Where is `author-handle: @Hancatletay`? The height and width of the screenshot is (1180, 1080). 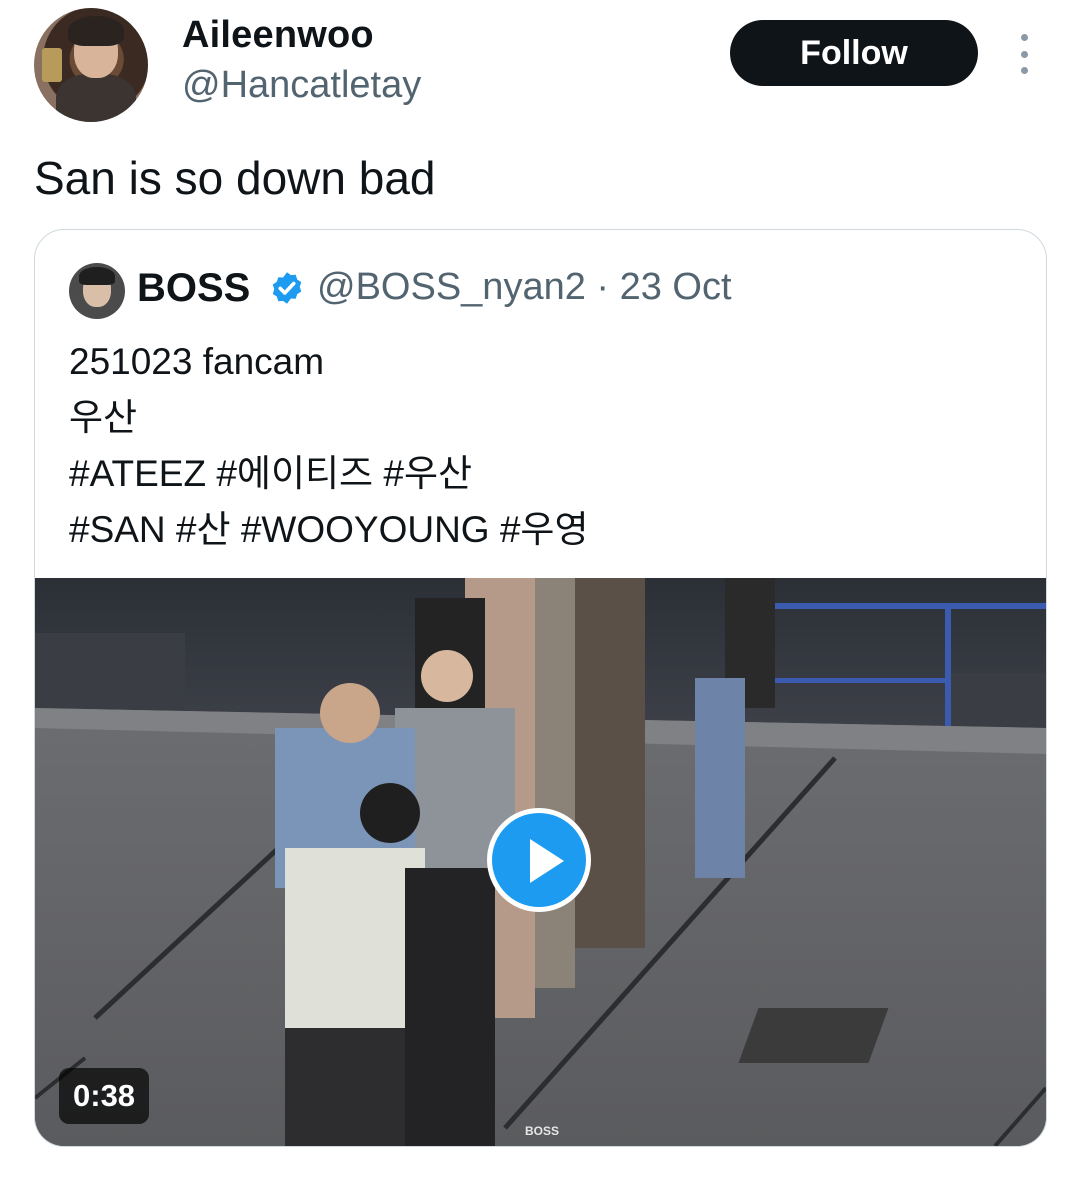
author-handle: @Hancatletay is located at coordinates (301, 85).